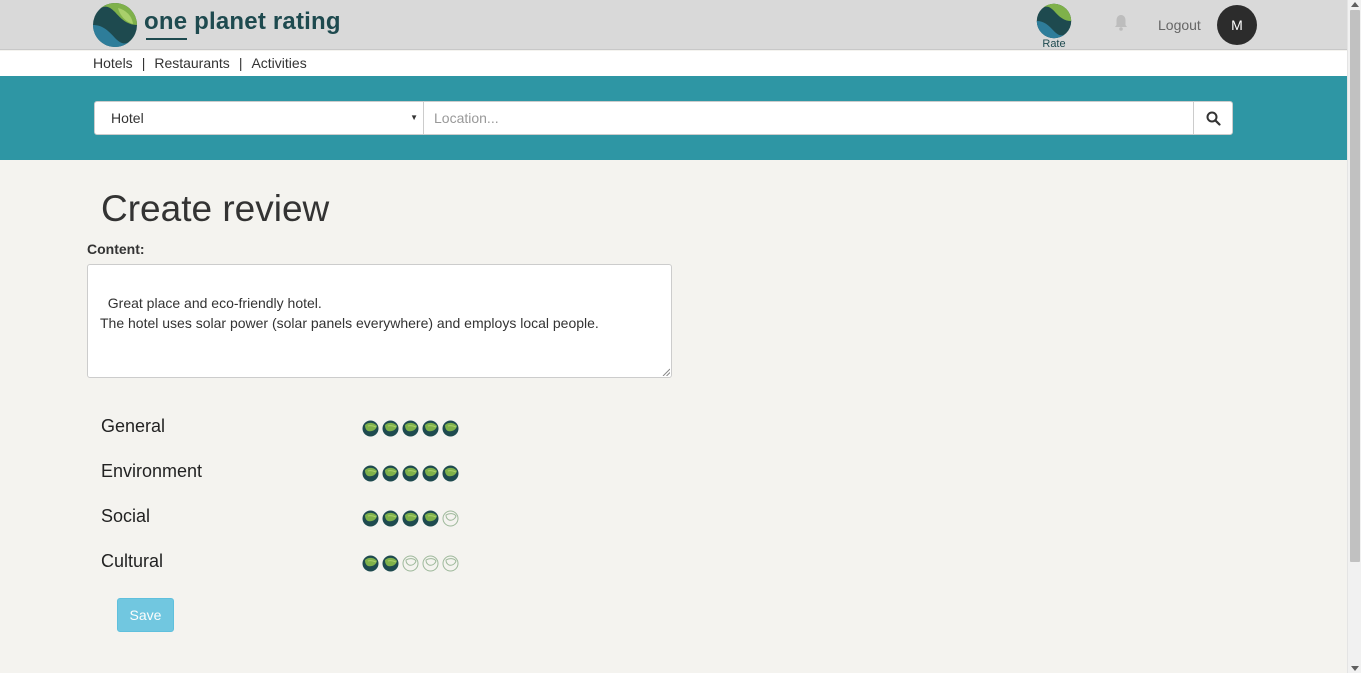 The width and height of the screenshot is (1361, 673). I want to click on brand-name: one planet rating, so click(242, 21).